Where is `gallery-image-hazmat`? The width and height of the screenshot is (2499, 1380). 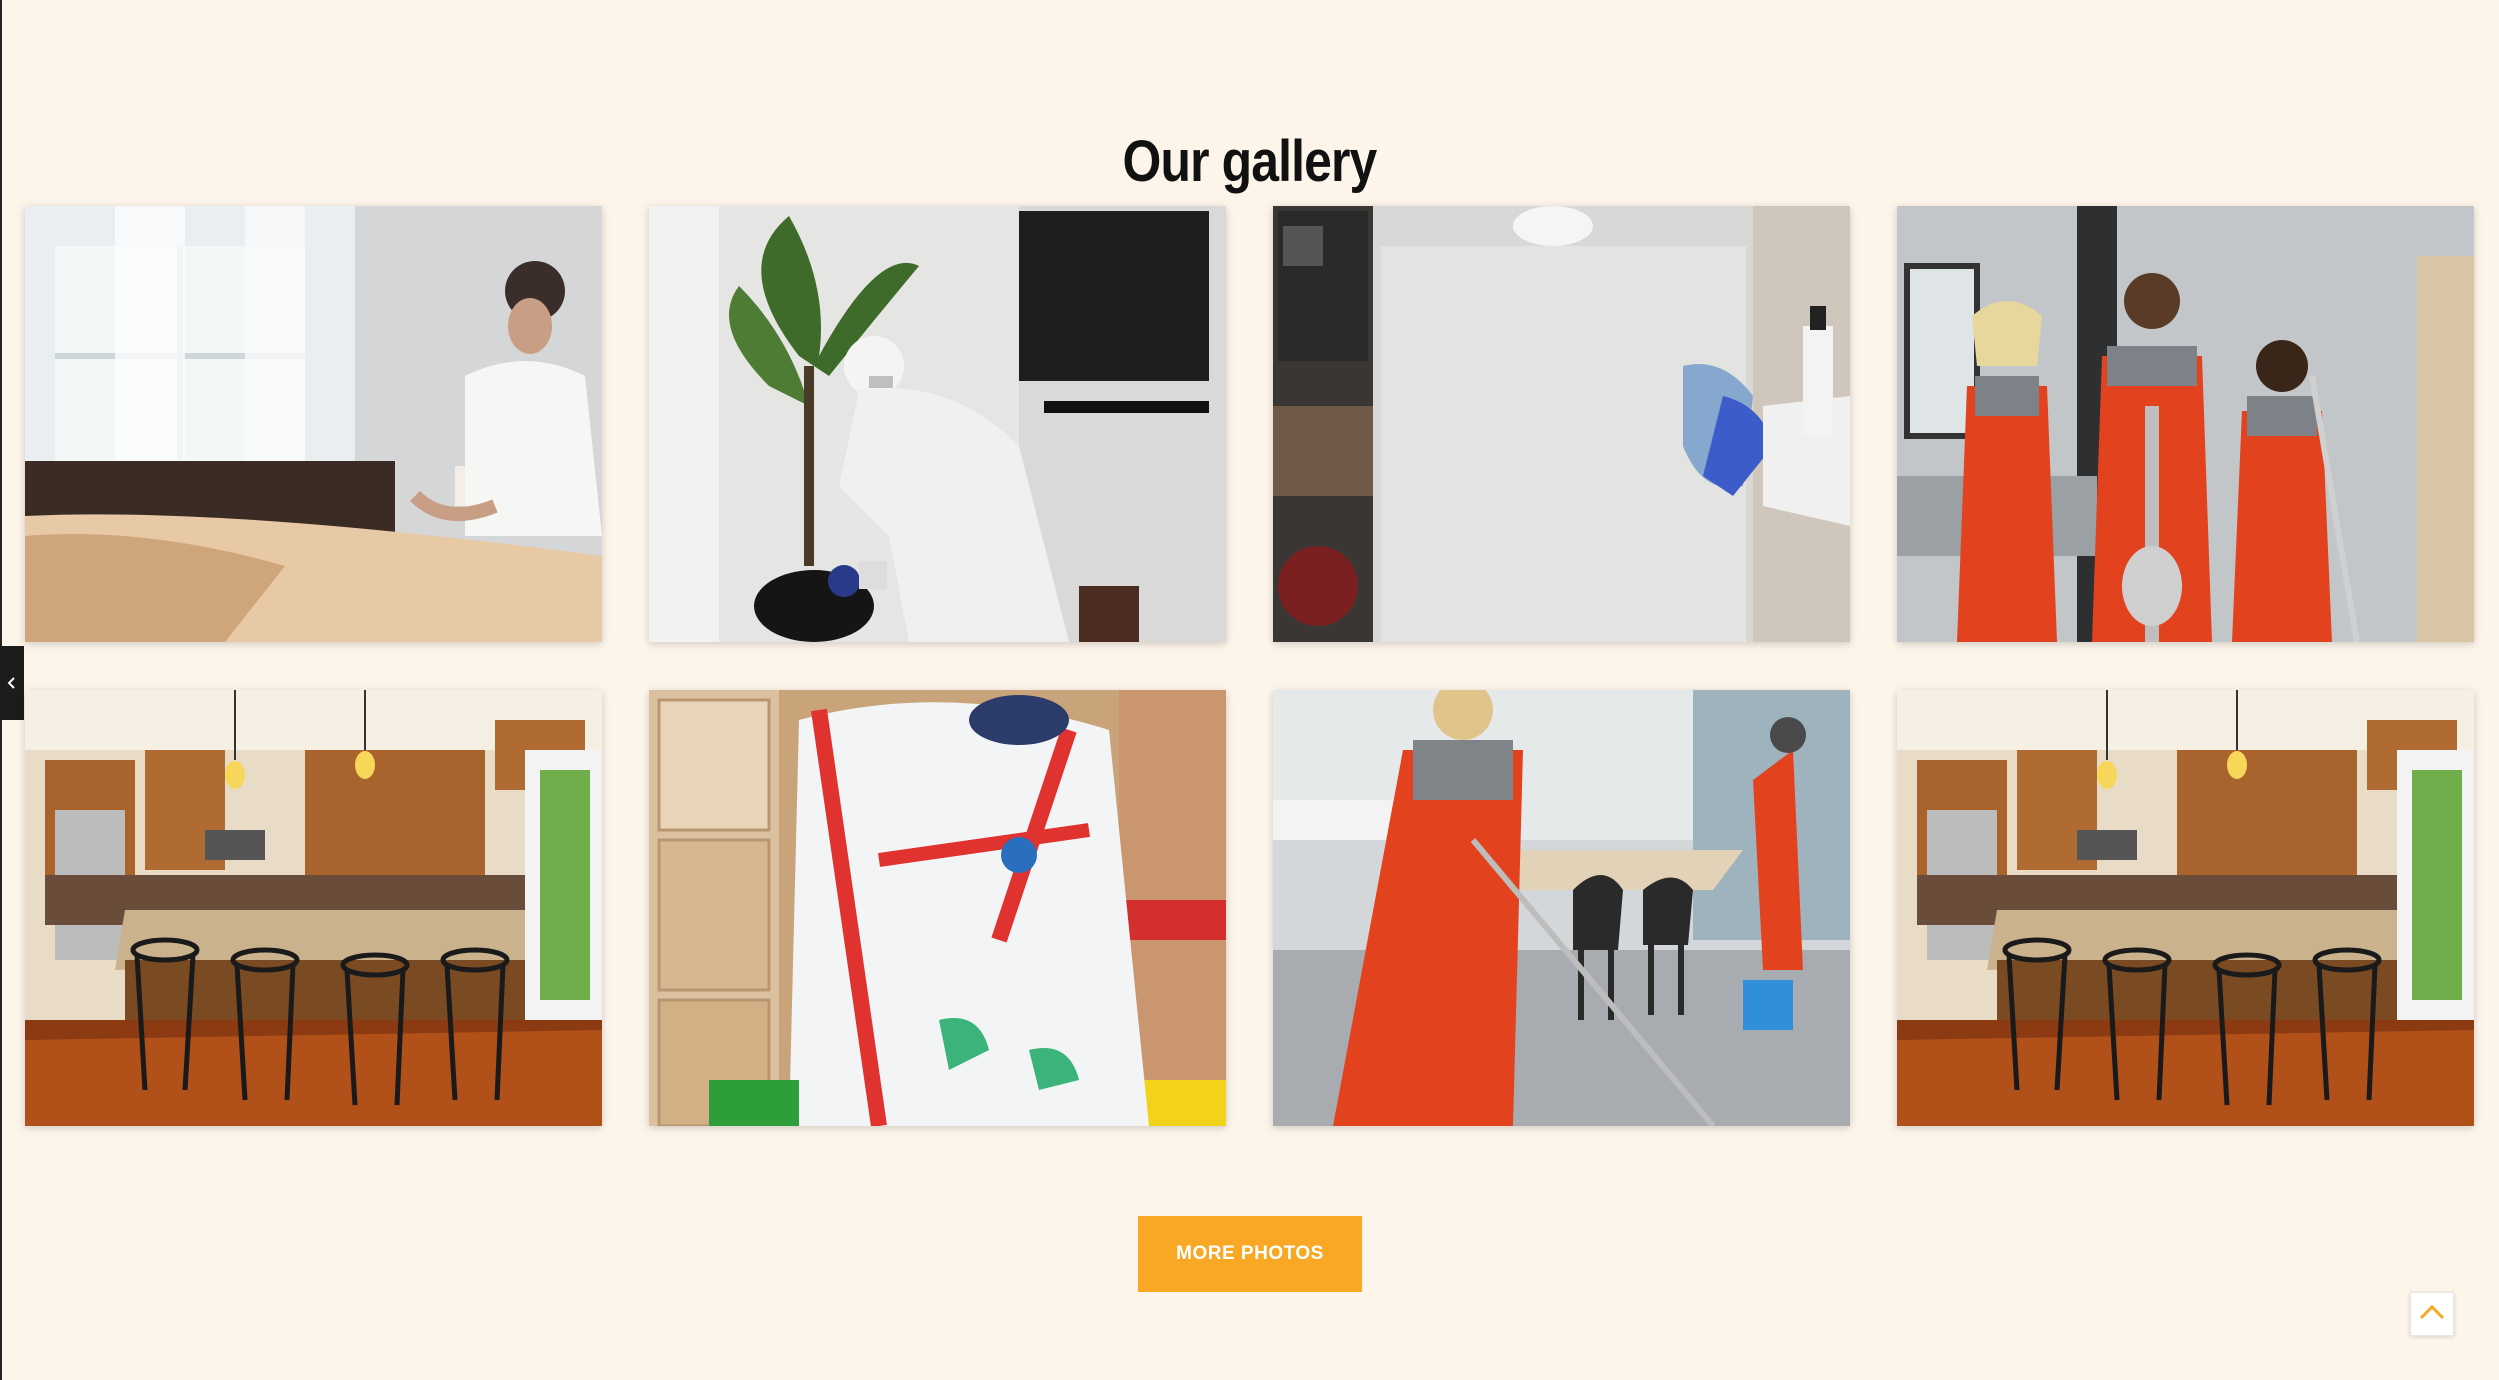 gallery-image-hazmat is located at coordinates (937, 908).